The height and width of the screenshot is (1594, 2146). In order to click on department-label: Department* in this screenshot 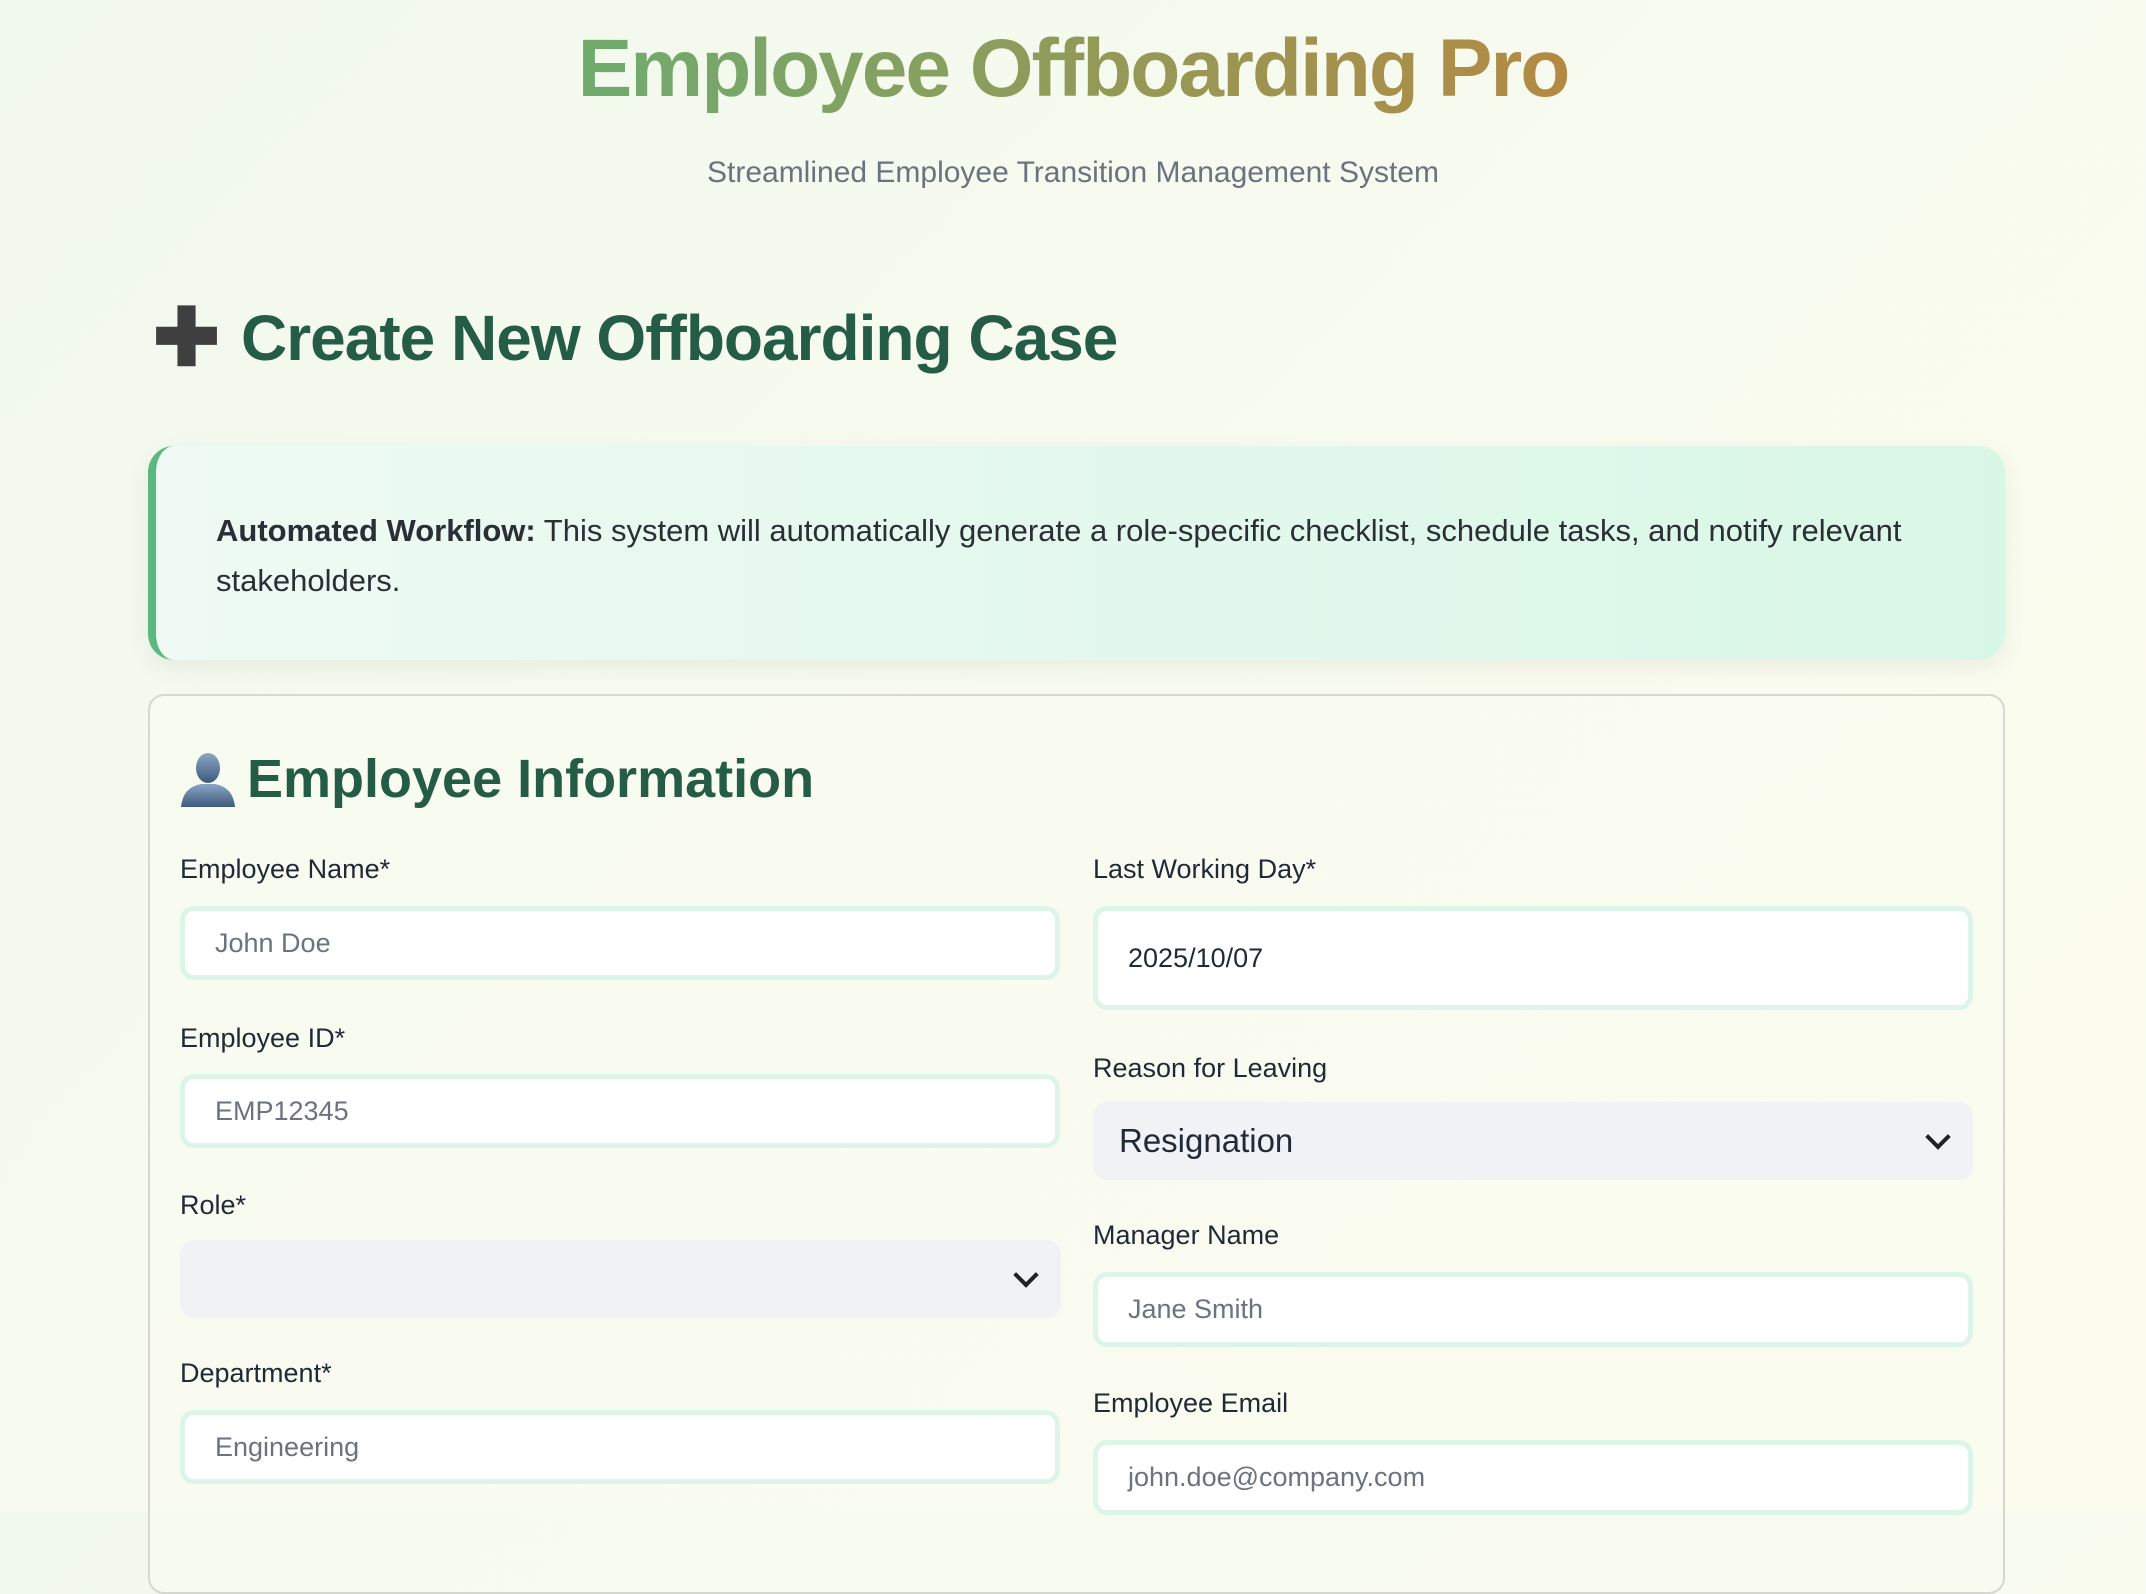, I will do `click(256, 1373)`.